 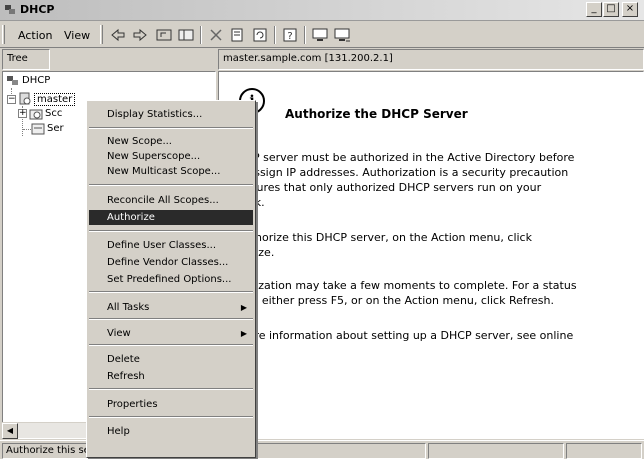 I want to click on forward-arrow-icon, so click(x=140, y=35).